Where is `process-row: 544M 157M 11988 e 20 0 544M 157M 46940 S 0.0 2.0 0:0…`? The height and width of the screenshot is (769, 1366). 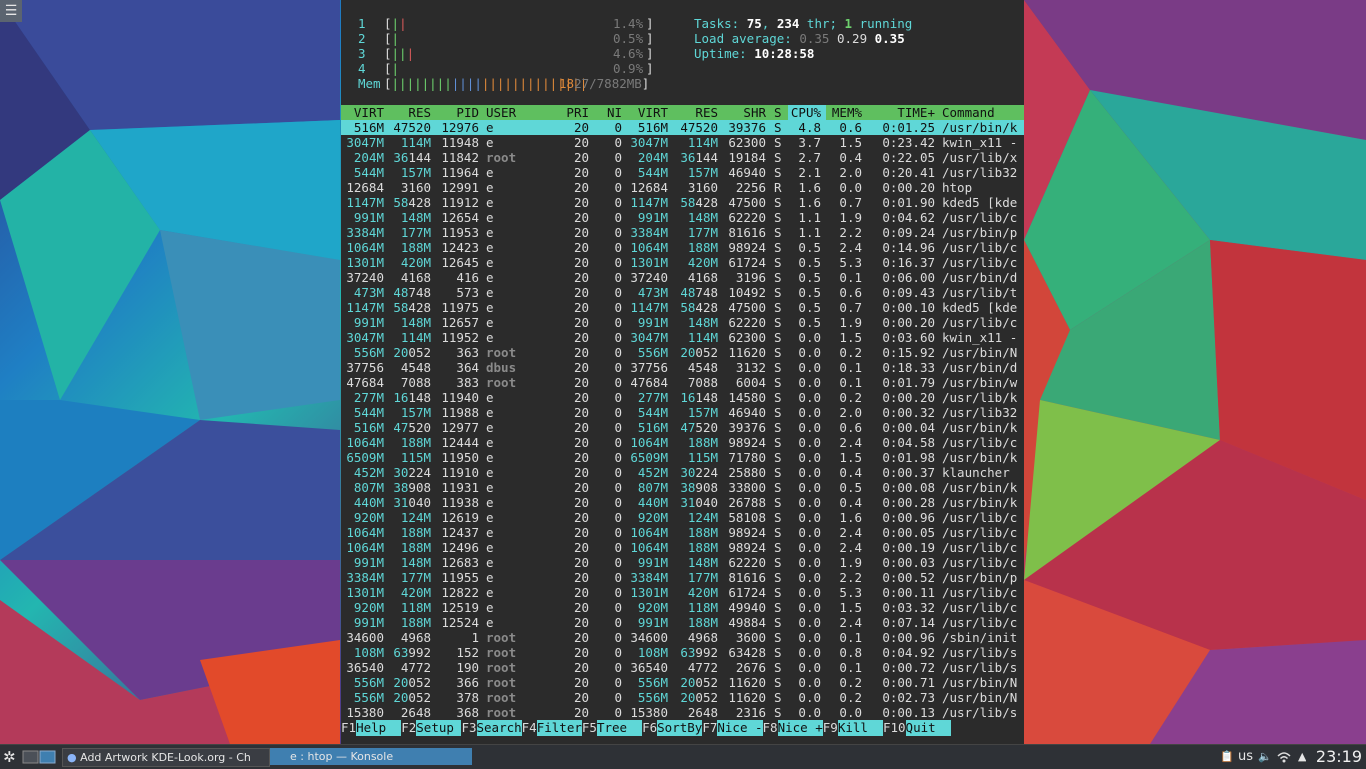 process-row: 544M 157M 11988 e 20 0 544M 157M 46940 S 0.0 2.0 0:0… is located at coordinates (682, 412).